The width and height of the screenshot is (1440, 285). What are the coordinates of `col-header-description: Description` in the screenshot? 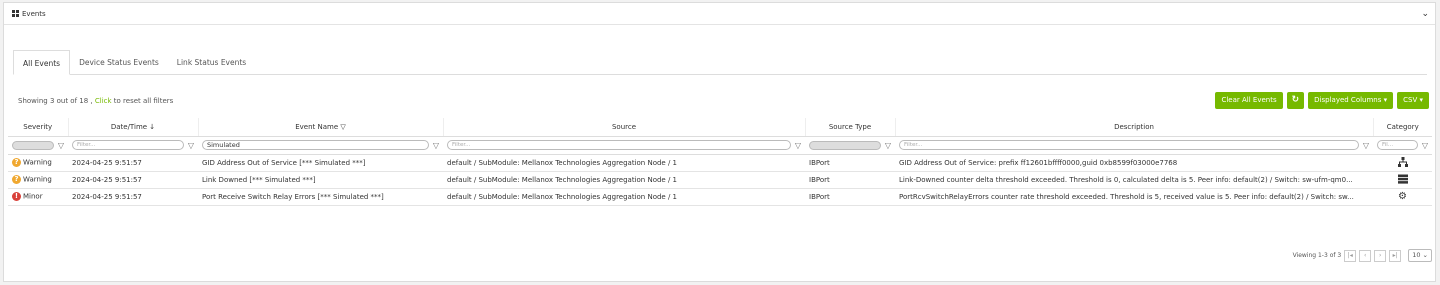 It's located at (1133, 127).